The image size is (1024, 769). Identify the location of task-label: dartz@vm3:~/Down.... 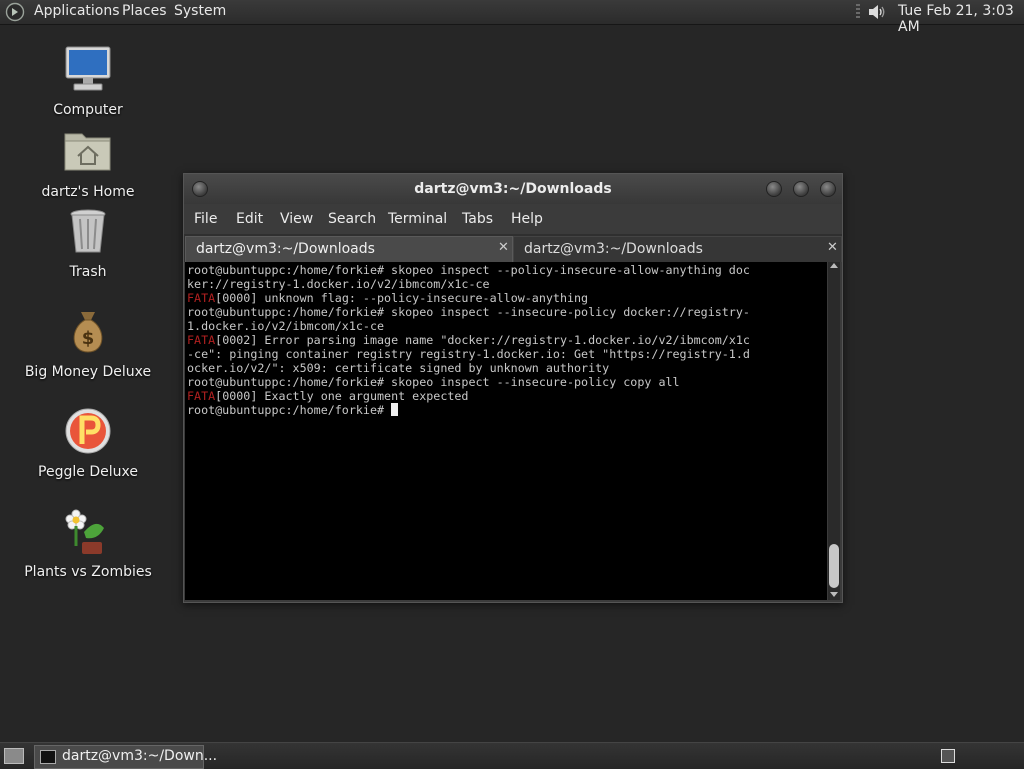
(140, 756).